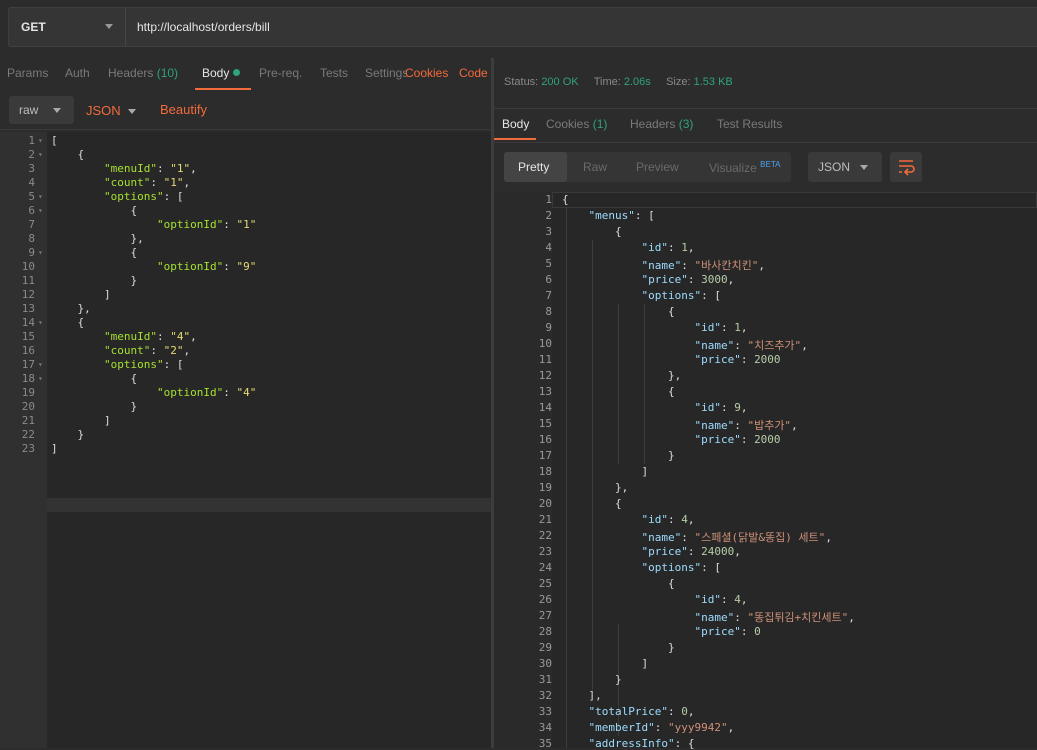 This screenshot has height=750, width=1037. What do you see at coordinates (545, 407) in the screenshot?
I see `line-number: 14` at bounding box center [545, 407].